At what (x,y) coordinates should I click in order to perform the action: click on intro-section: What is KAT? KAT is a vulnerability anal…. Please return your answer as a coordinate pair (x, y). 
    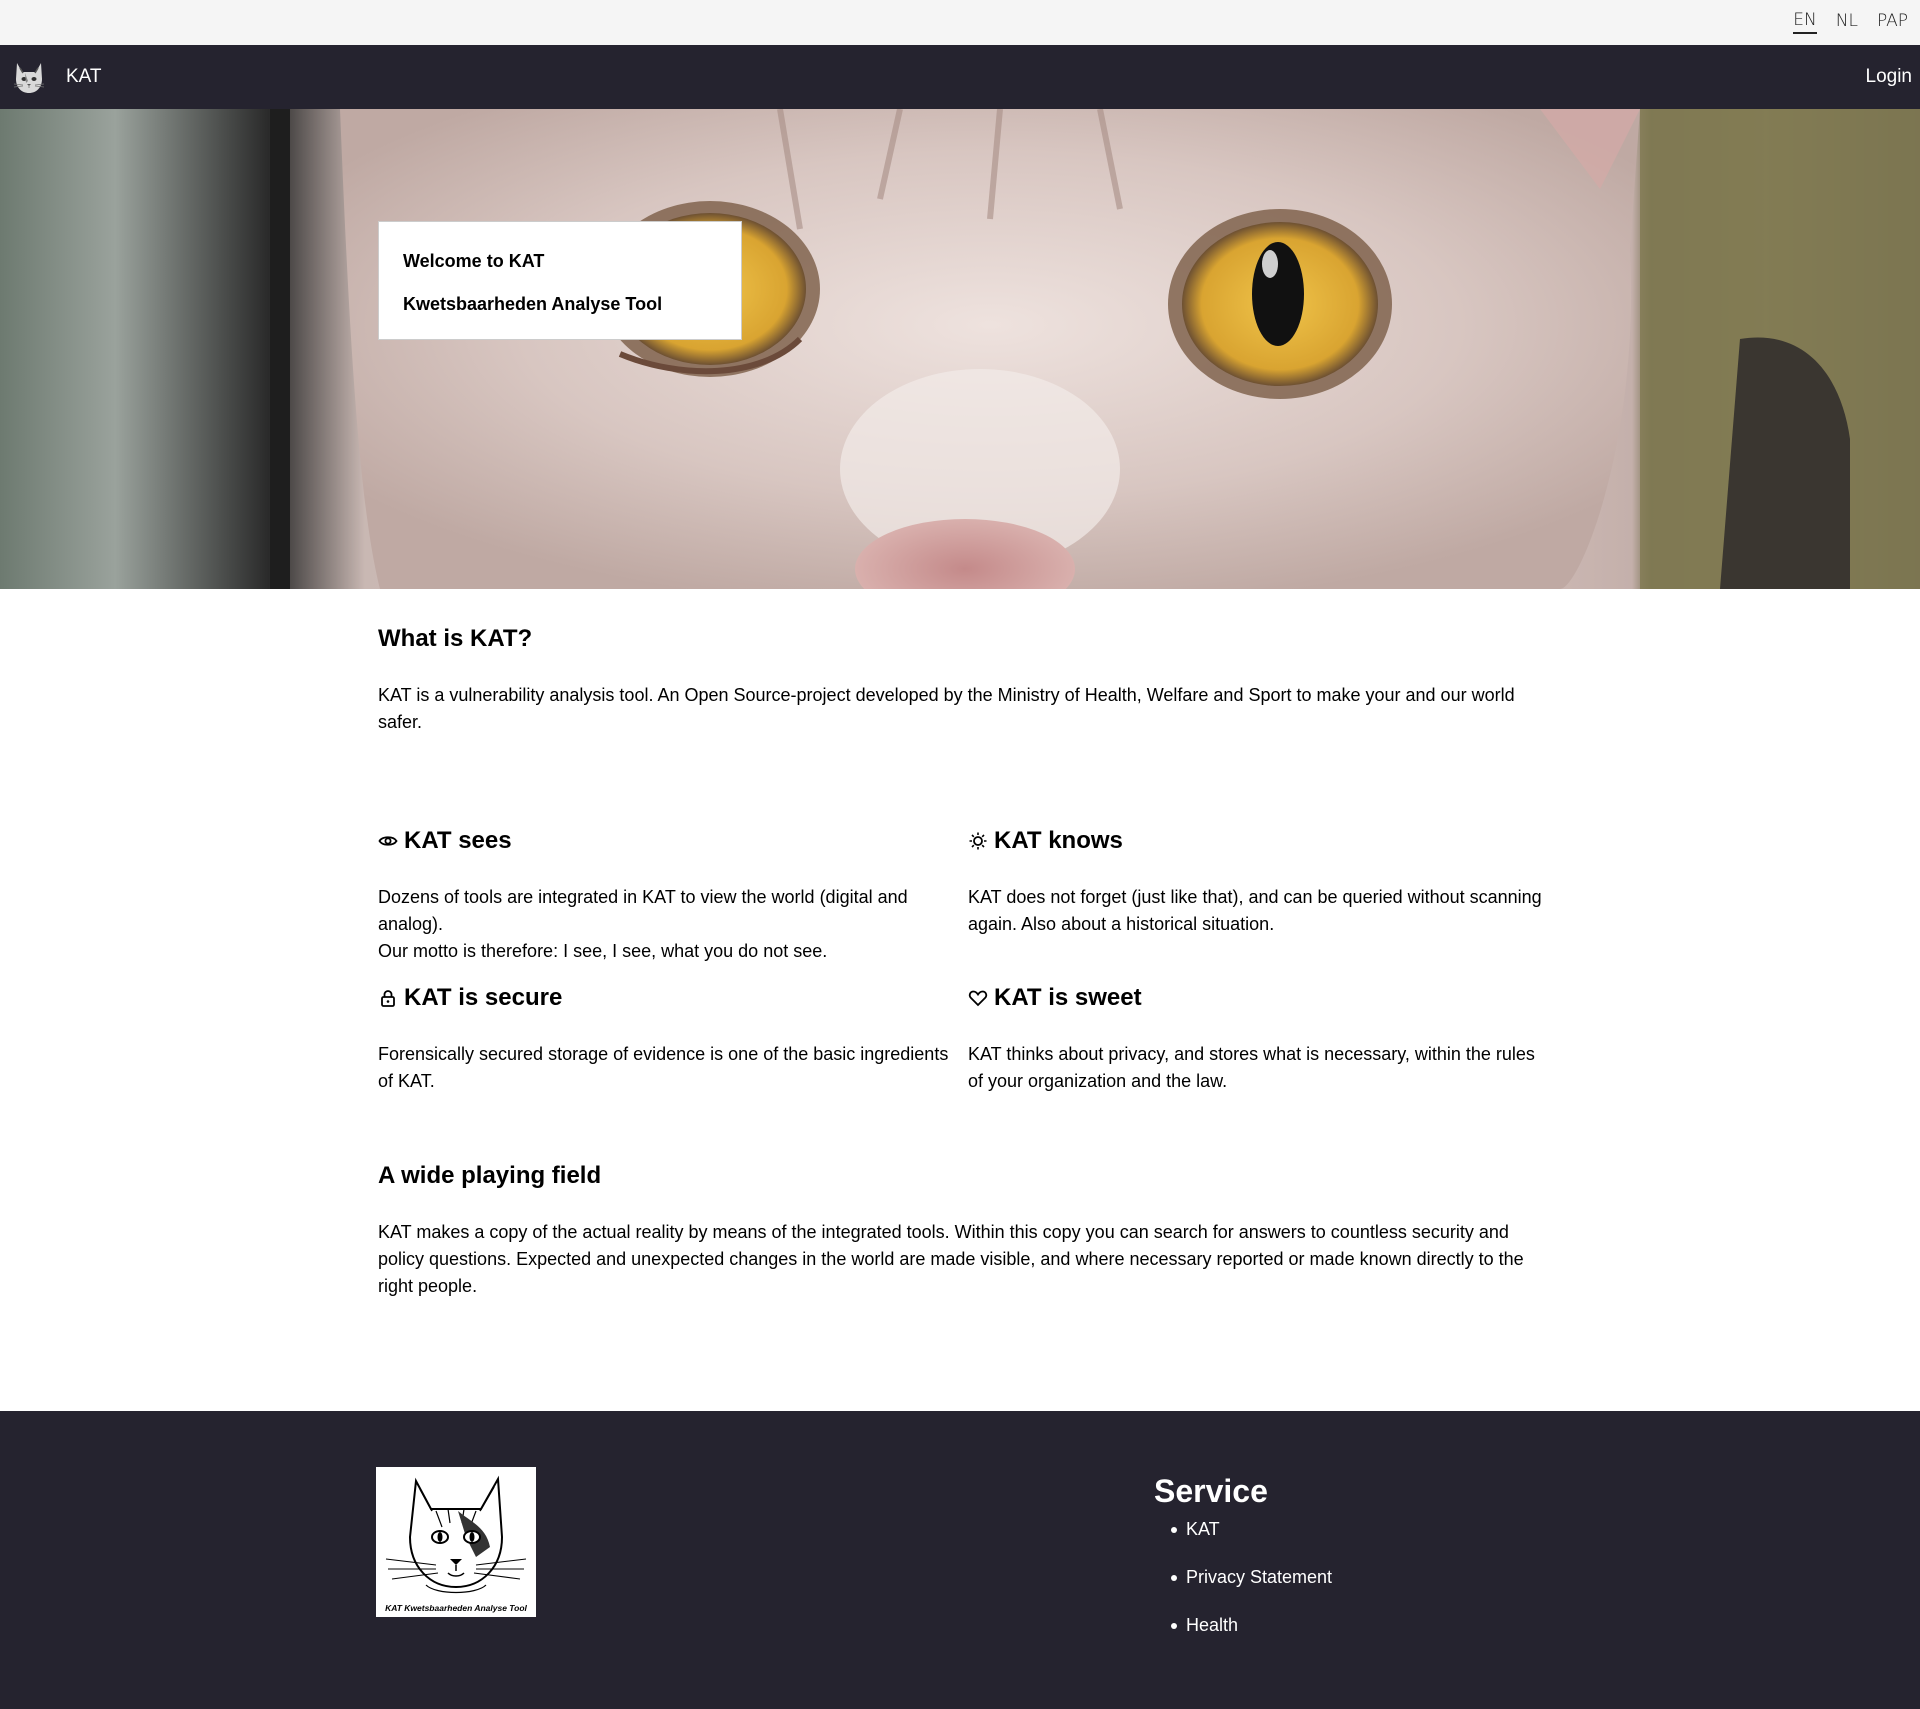
    Looking at the image, I should click on (963, 680).